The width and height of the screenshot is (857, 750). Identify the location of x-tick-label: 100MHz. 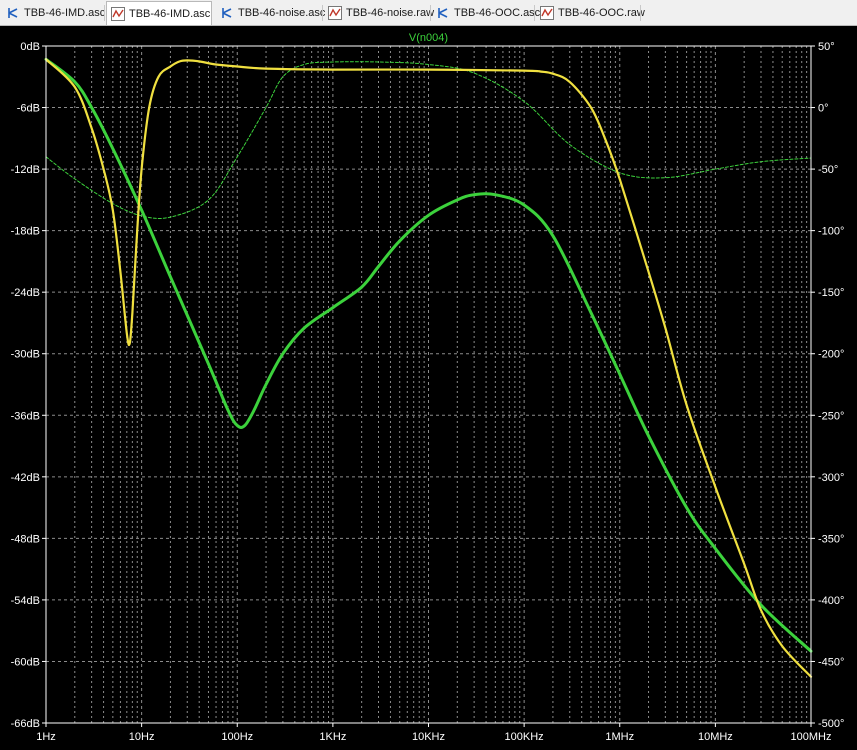
(811, 737).